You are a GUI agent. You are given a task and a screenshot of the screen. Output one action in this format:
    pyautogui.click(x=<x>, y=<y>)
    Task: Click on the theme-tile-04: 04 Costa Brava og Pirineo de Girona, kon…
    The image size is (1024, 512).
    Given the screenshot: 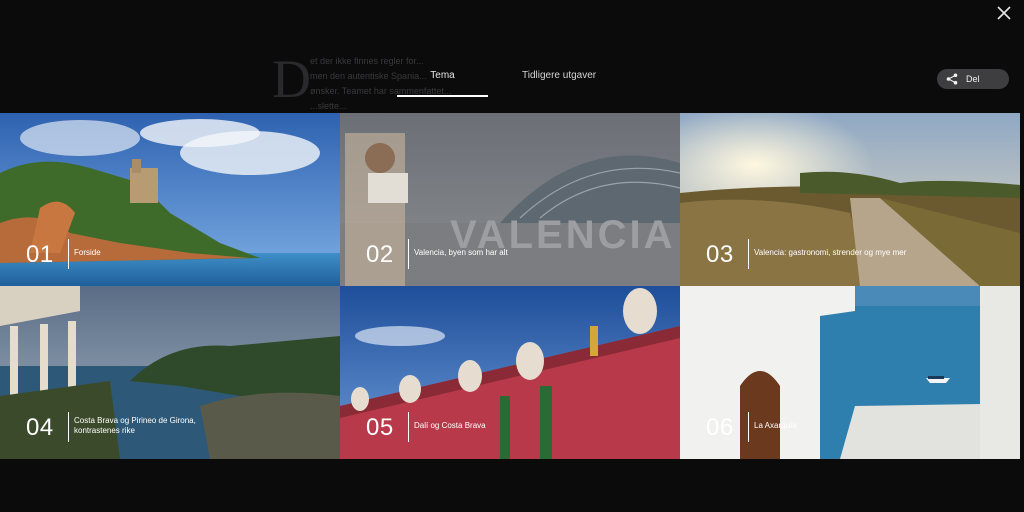 What is the action you would take?
    pyautogui.click(x=170, y=372)
    